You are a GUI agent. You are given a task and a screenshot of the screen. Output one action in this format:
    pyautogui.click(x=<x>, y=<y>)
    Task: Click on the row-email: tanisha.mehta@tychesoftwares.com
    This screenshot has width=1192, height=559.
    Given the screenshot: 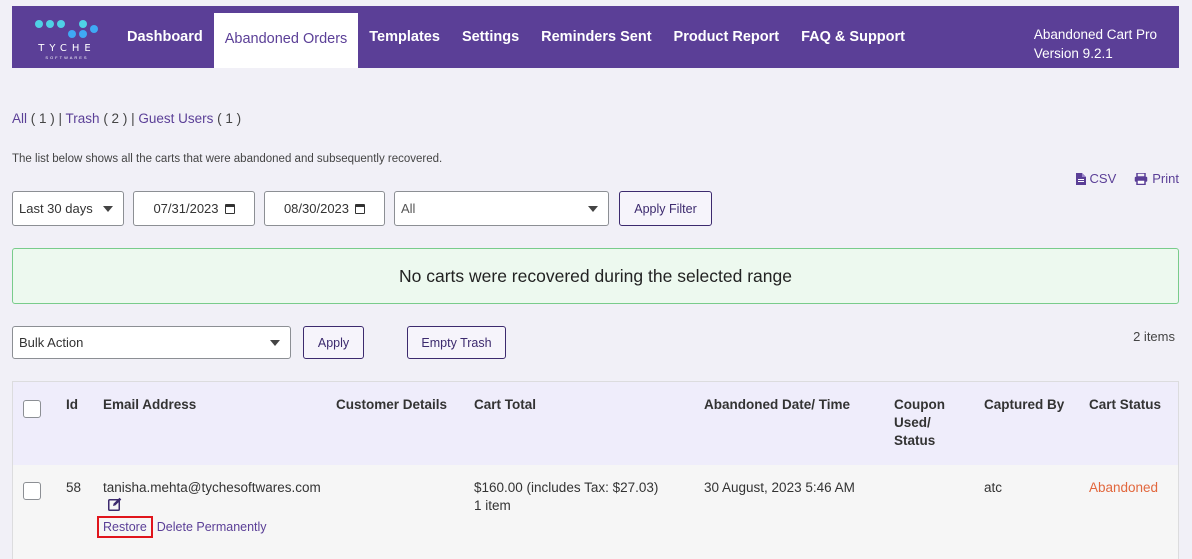 What is the action you would take?
    pyautogui.click(x=212, y=487)
    